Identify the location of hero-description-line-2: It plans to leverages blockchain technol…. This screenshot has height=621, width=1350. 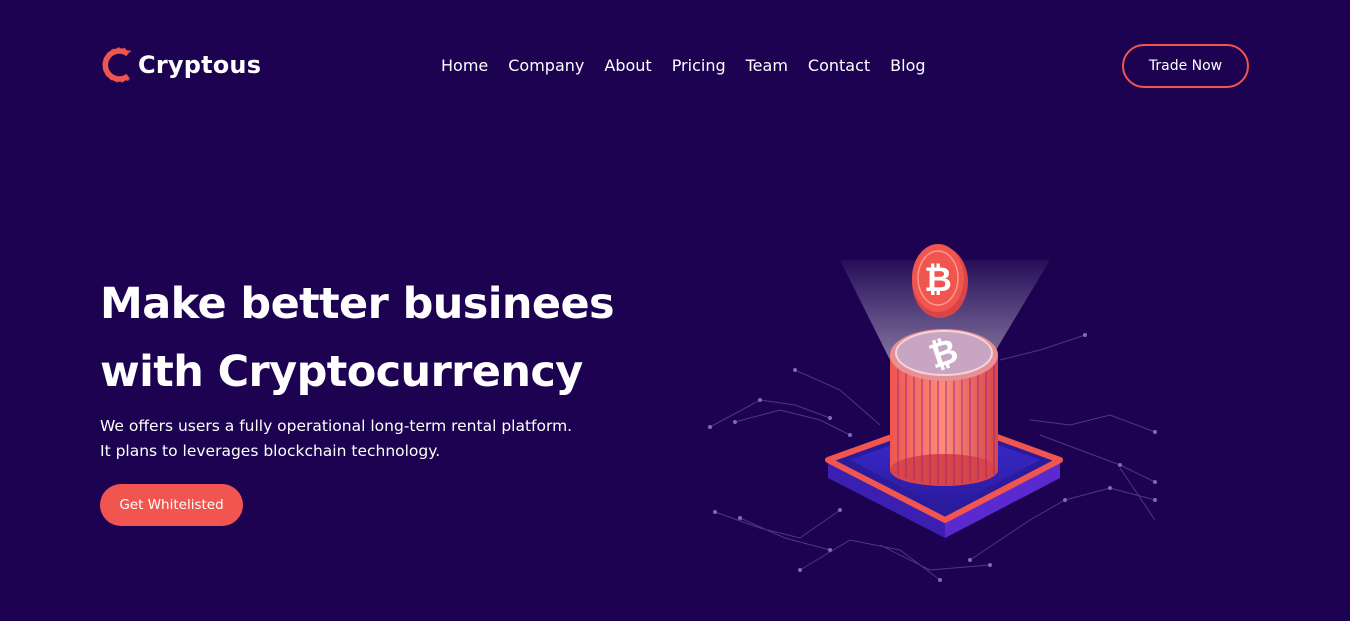
(270, 451).